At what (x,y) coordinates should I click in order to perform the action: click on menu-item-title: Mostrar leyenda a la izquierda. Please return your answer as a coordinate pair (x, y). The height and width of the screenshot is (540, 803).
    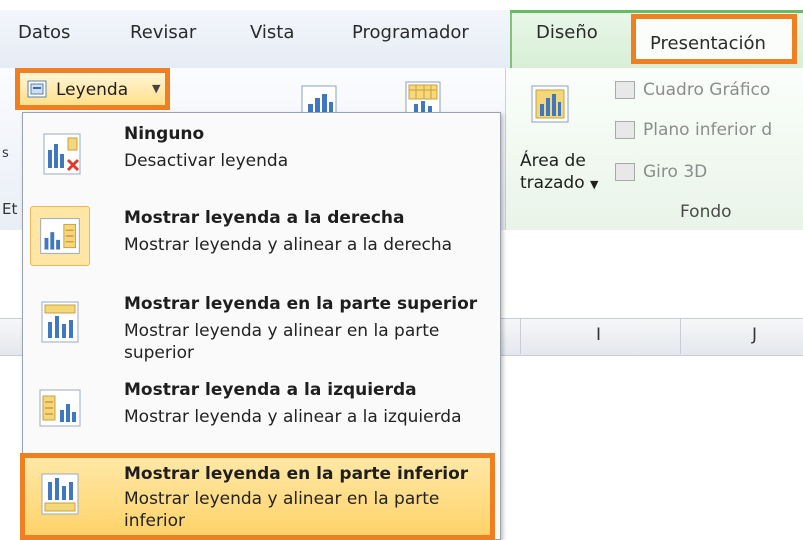
    Looking at the image, I should click on (270, 390).